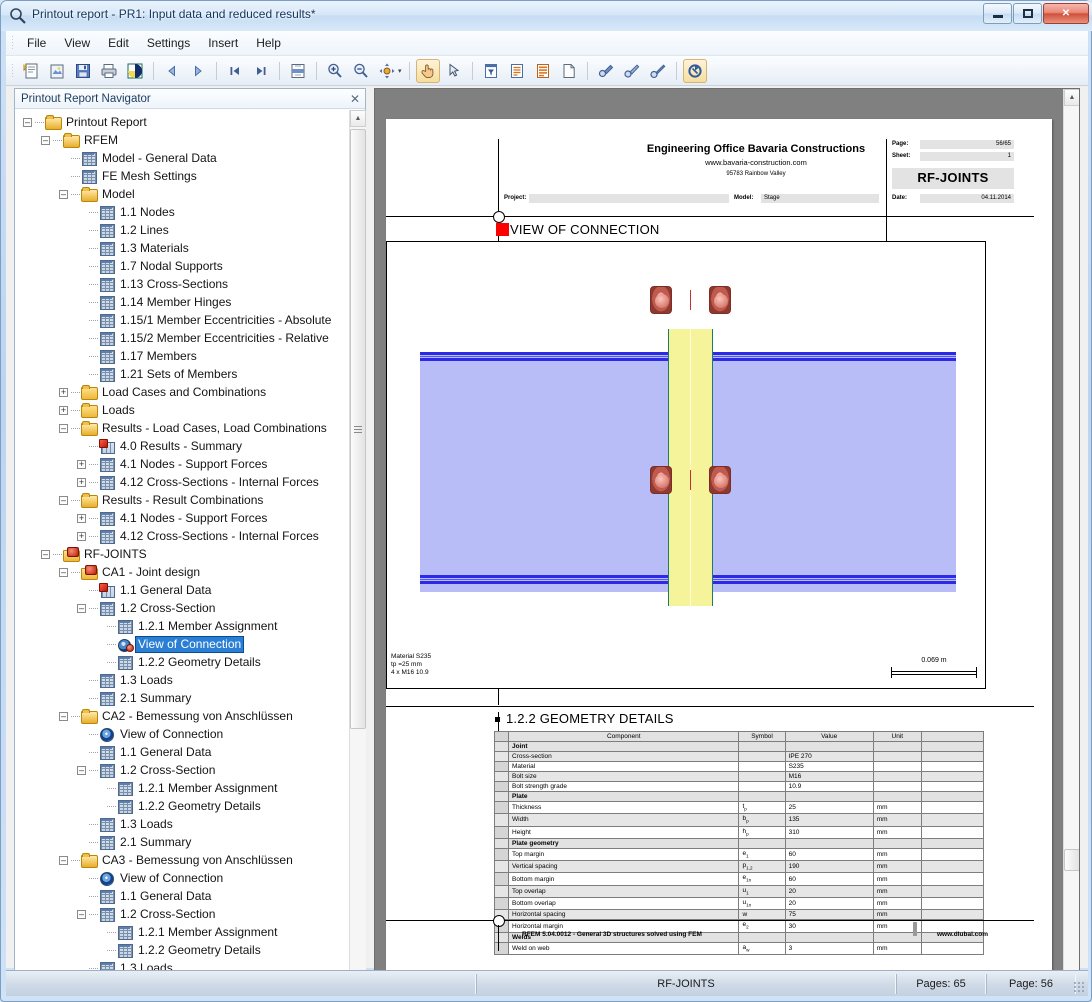 This screenshot has width=1092, height=1002. I want to click on tree-item: 1.17 Members, so click(182, 356).